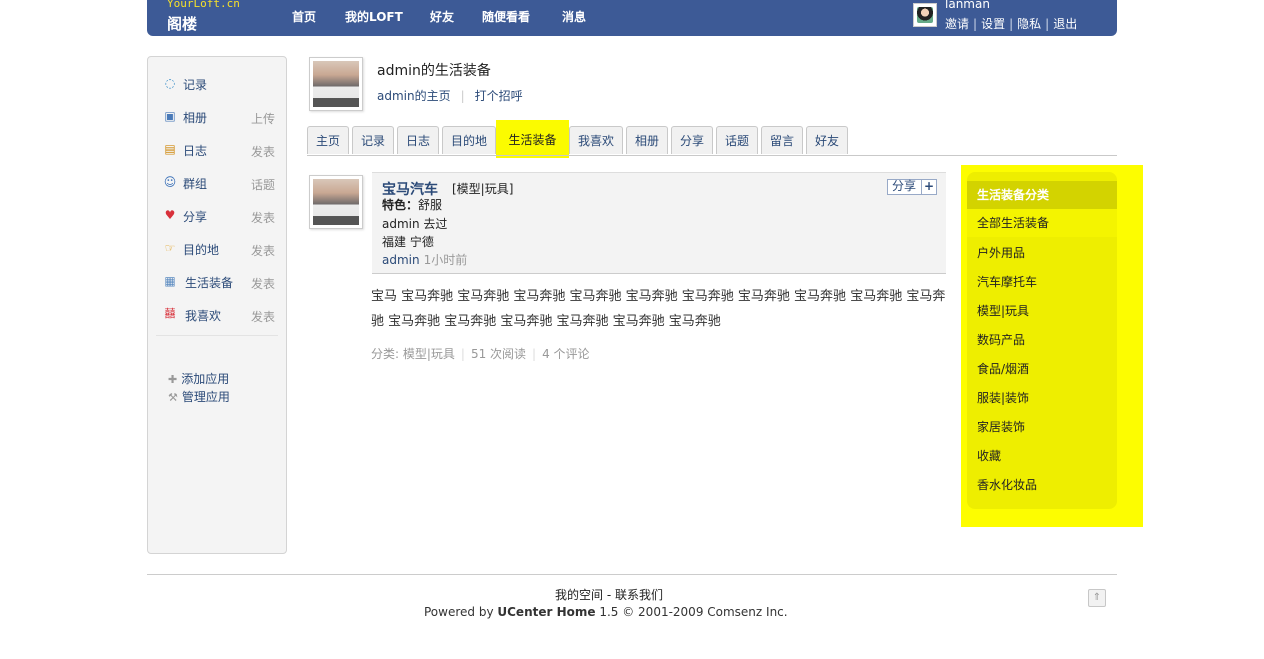  I want to click on sidebar-item-label: 目的地, so click(201, 249).